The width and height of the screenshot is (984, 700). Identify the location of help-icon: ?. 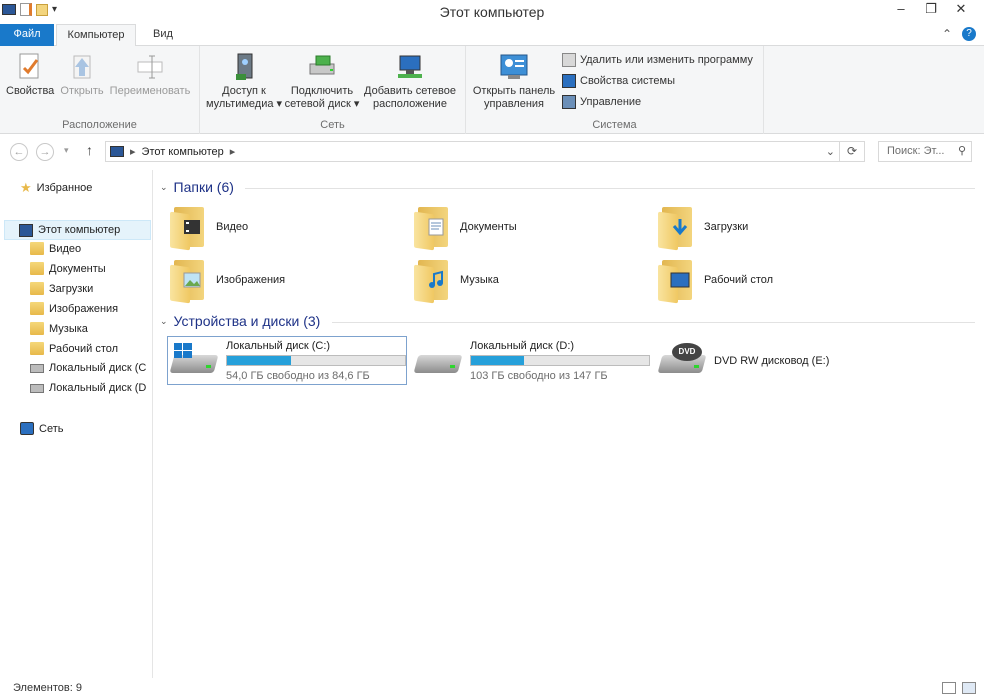
(969, 34).